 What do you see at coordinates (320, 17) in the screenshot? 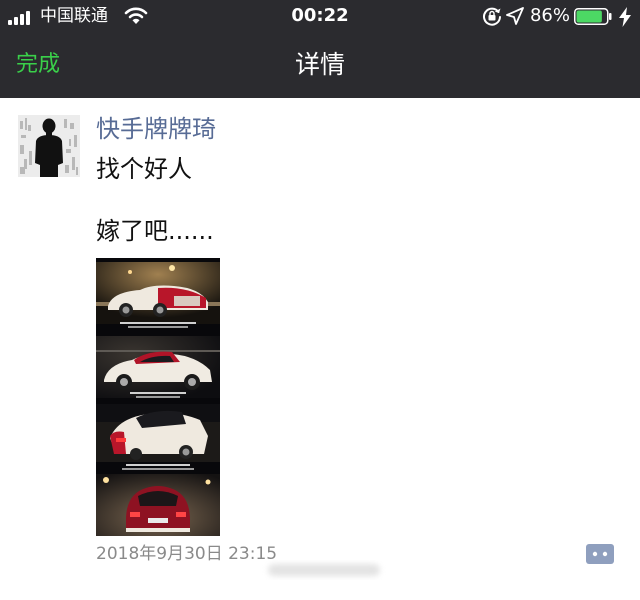
I see `status-bar: 中国联通 00:22 86%` at bounding box center [320, 17].